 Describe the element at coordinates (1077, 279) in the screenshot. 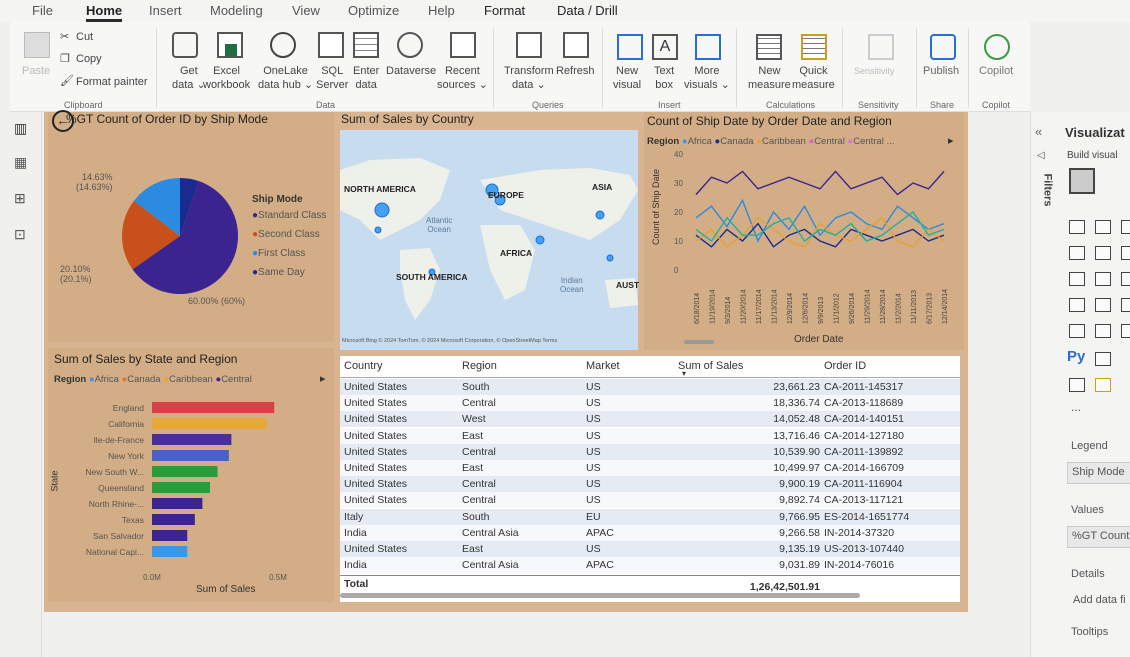

I see `waterfall-icon` at that location.